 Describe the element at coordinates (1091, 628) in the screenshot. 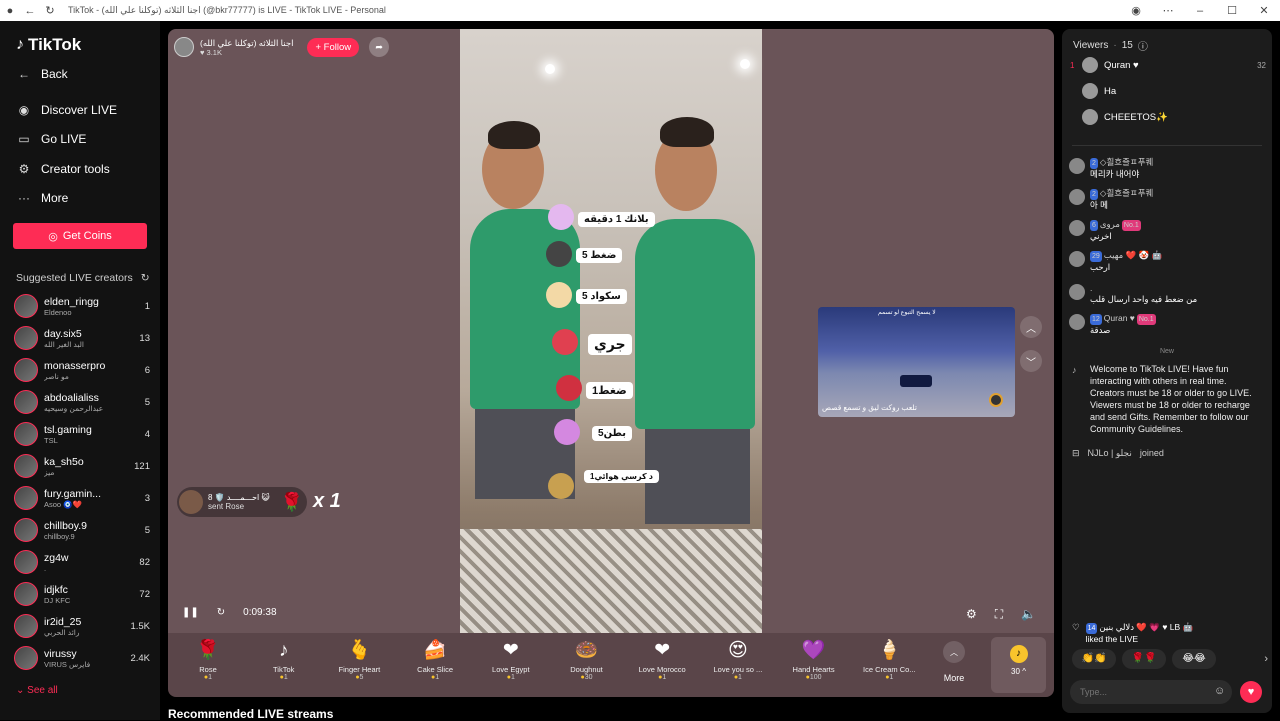

I see `level-badge: 14` at that location.